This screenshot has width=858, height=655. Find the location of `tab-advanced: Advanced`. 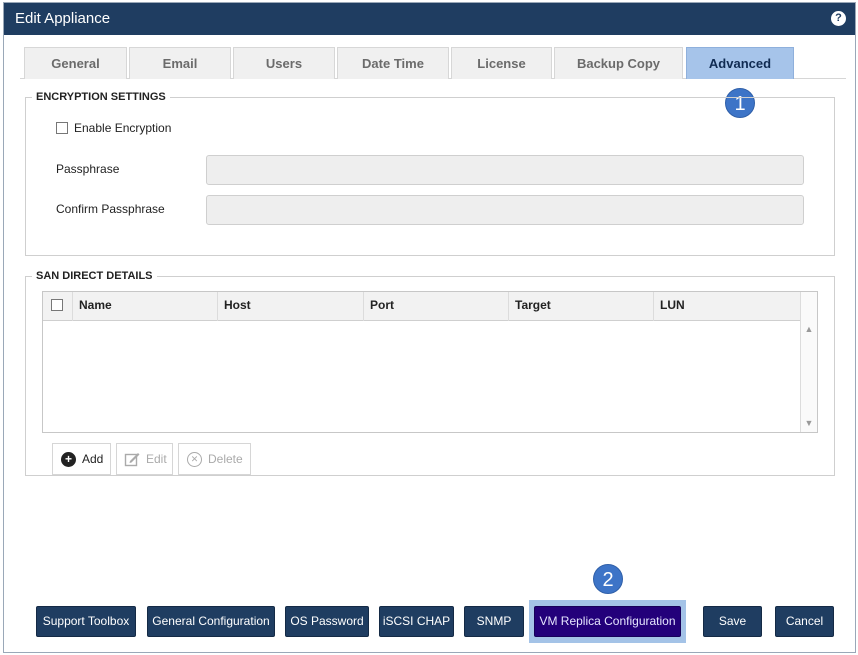

tab-advanced: Advanced is located at coordinates (740, 63).